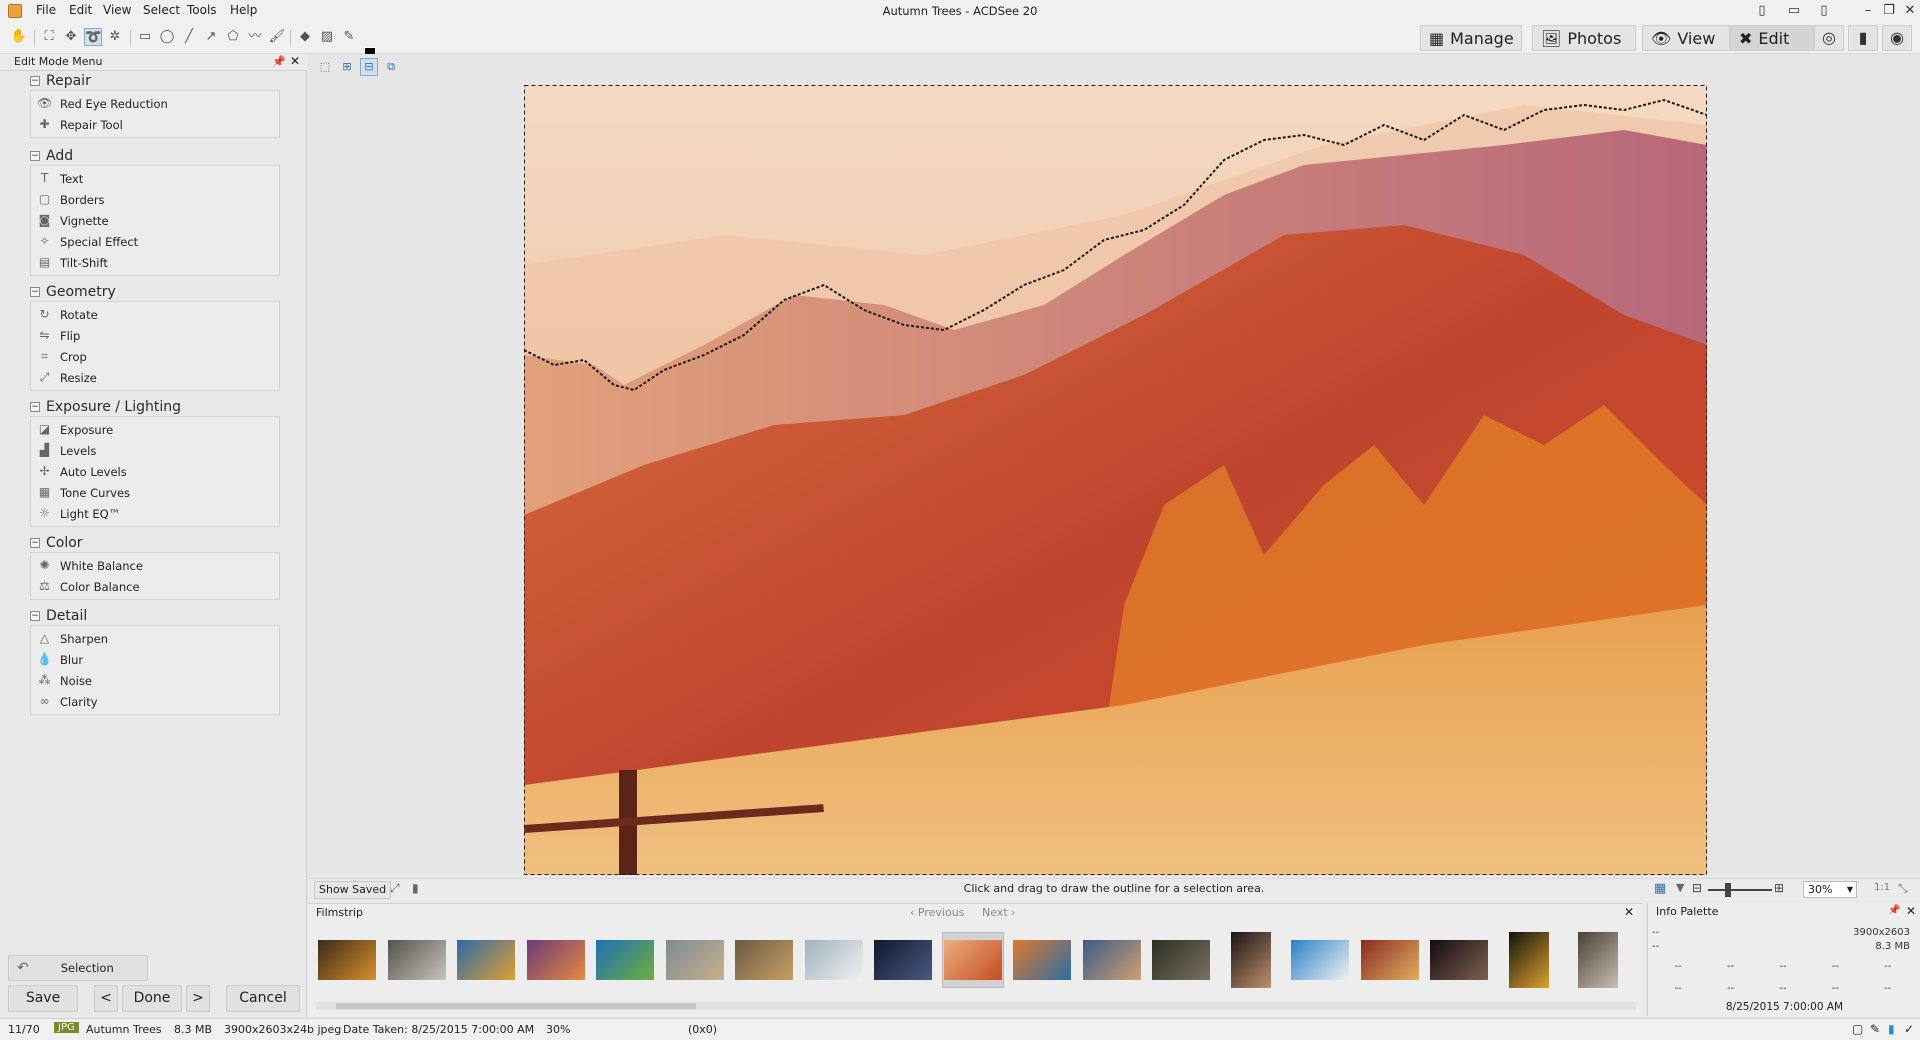  What do you see at coordinates (155, 262) in the screenshot?
I see `menu-tilt-shift: ▤ Tilt-Shift` at bounding box center [155, 262].